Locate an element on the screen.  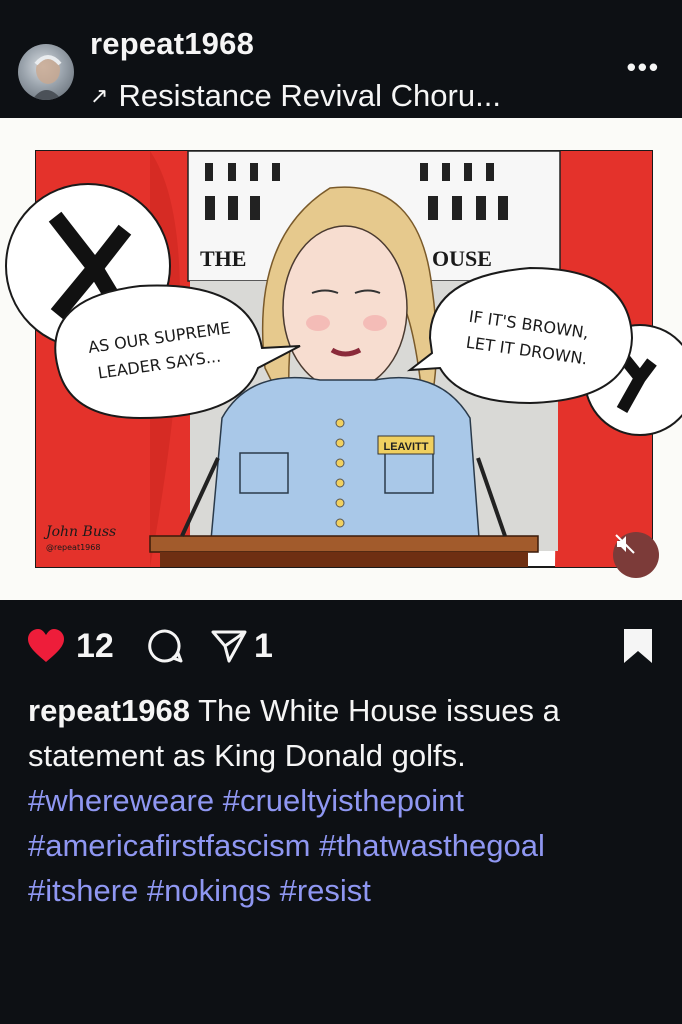
artist-signature: John Buss is located at coordinates (79, 532).